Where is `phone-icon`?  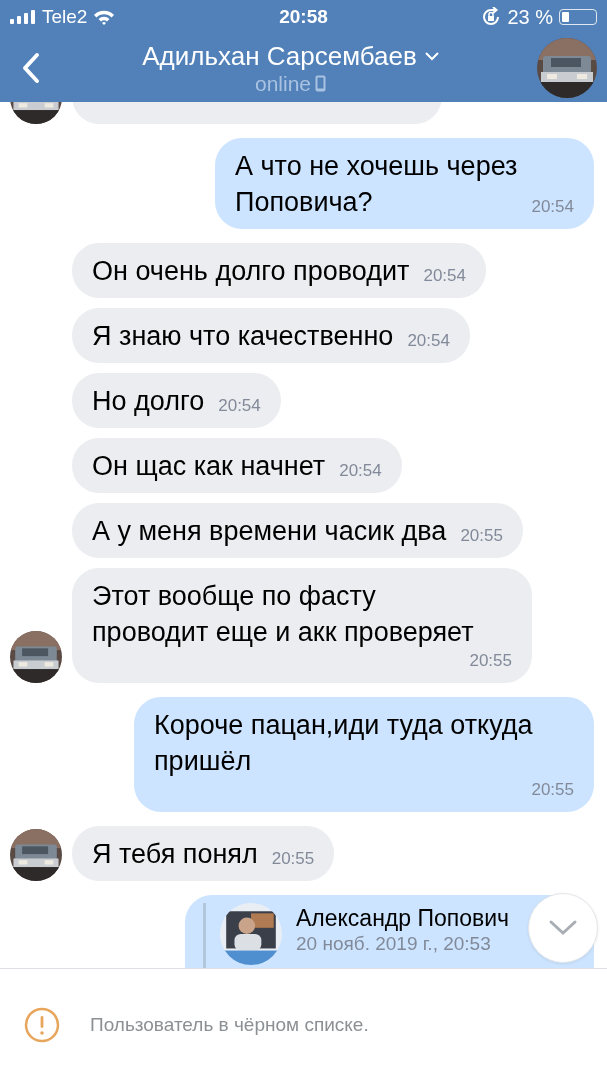
phone-icon is located at coordinates (321, 83).